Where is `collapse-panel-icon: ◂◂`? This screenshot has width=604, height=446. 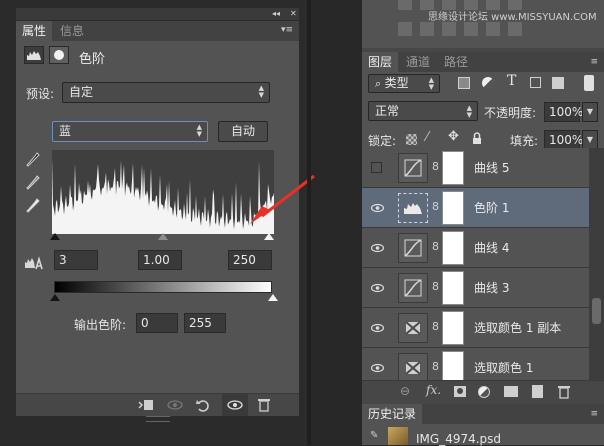 collapse-panel-icon: ◂◂ is located at coordinates (276, 14).